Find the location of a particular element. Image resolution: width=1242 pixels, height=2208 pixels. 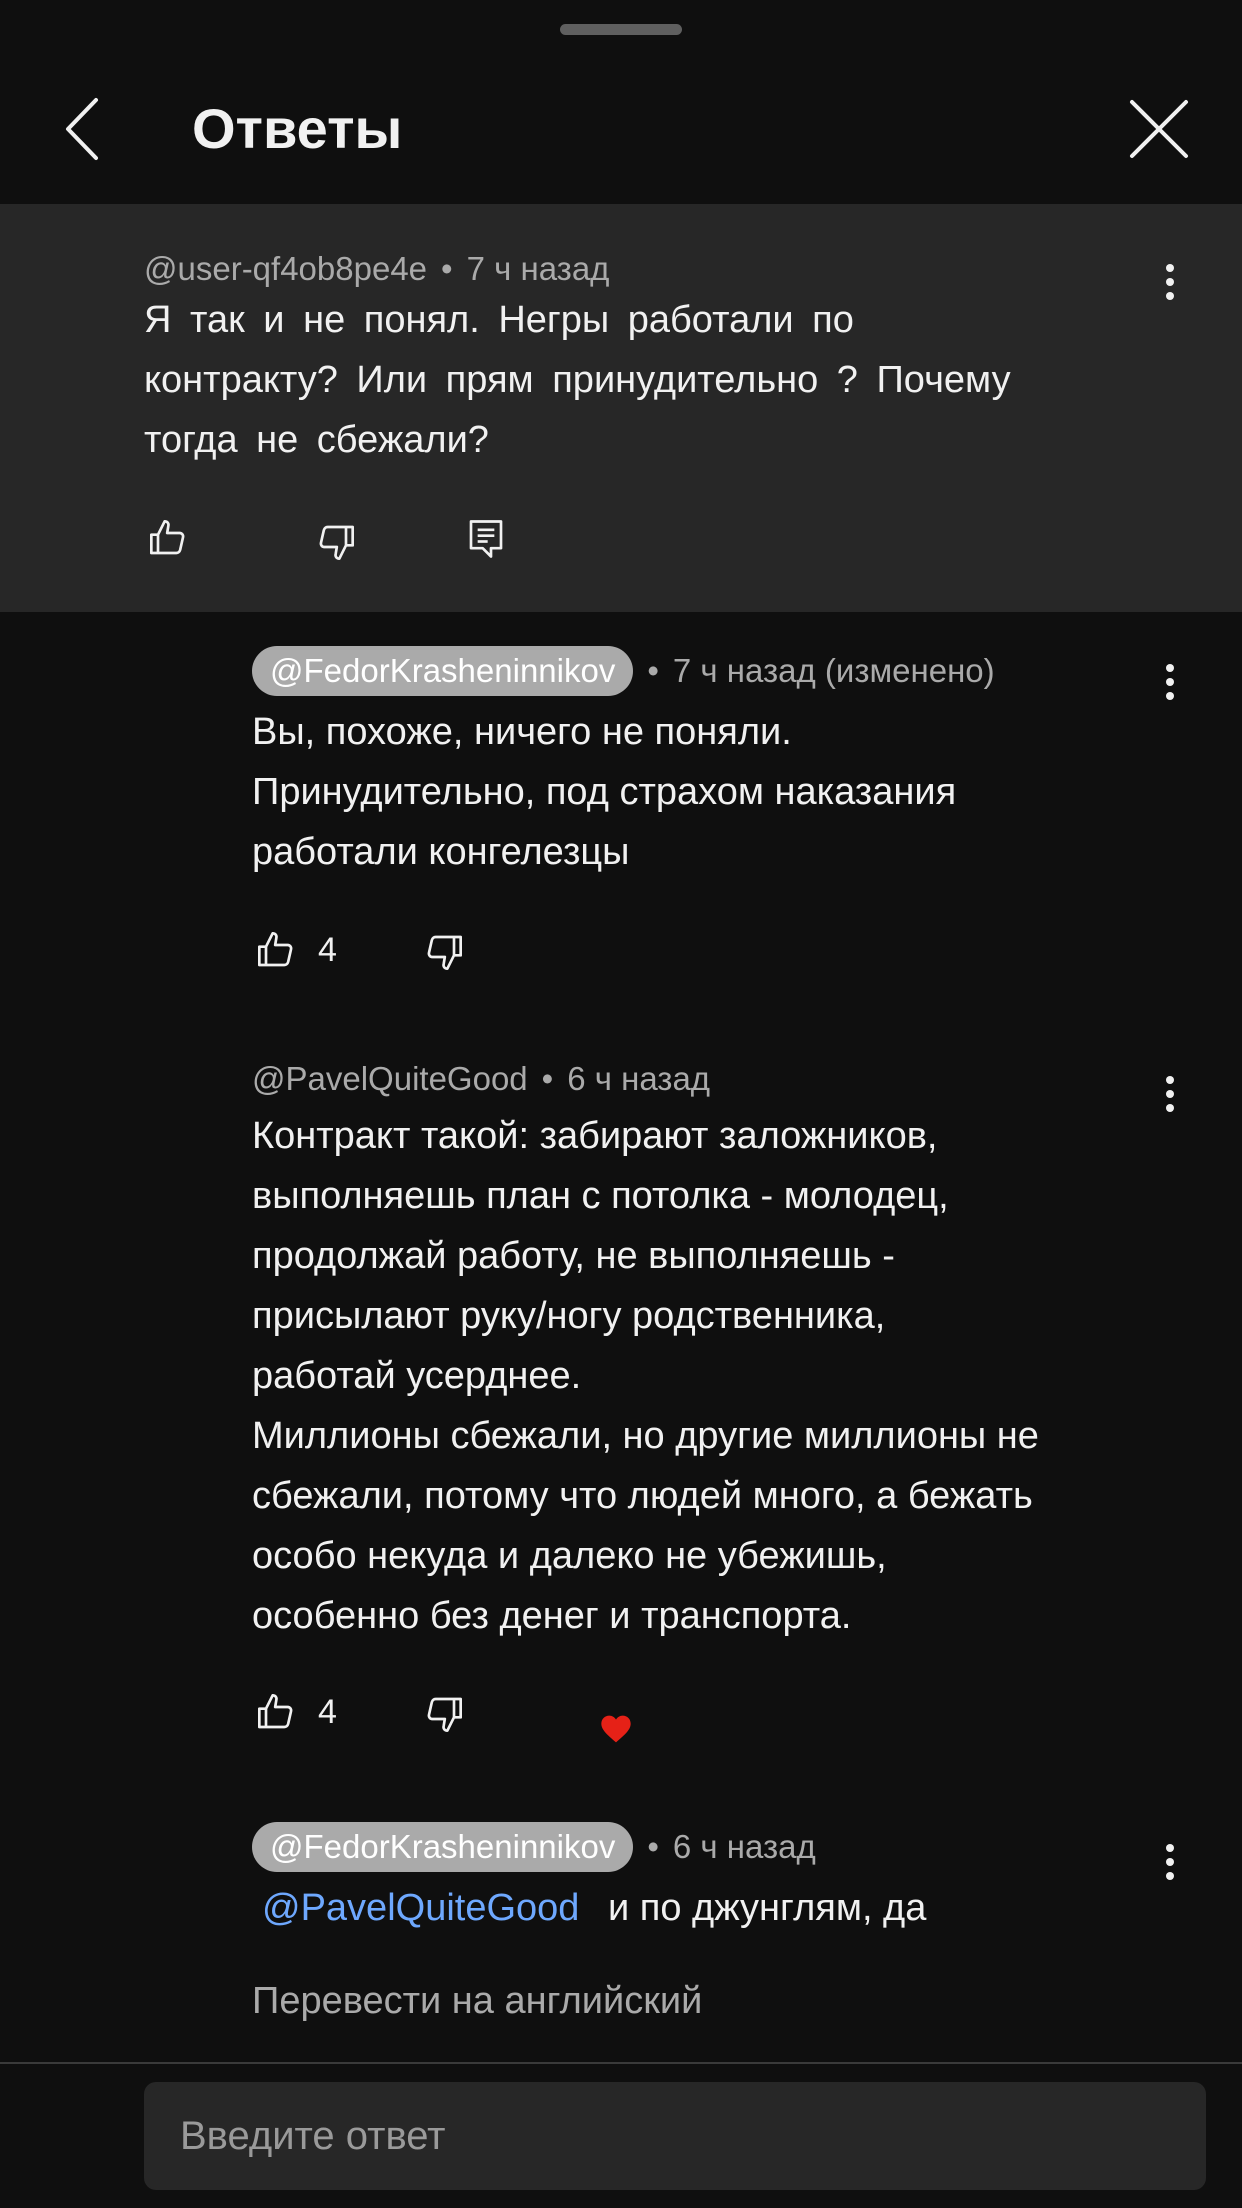

chevron-left-icon is located at coordinates (82, 129).